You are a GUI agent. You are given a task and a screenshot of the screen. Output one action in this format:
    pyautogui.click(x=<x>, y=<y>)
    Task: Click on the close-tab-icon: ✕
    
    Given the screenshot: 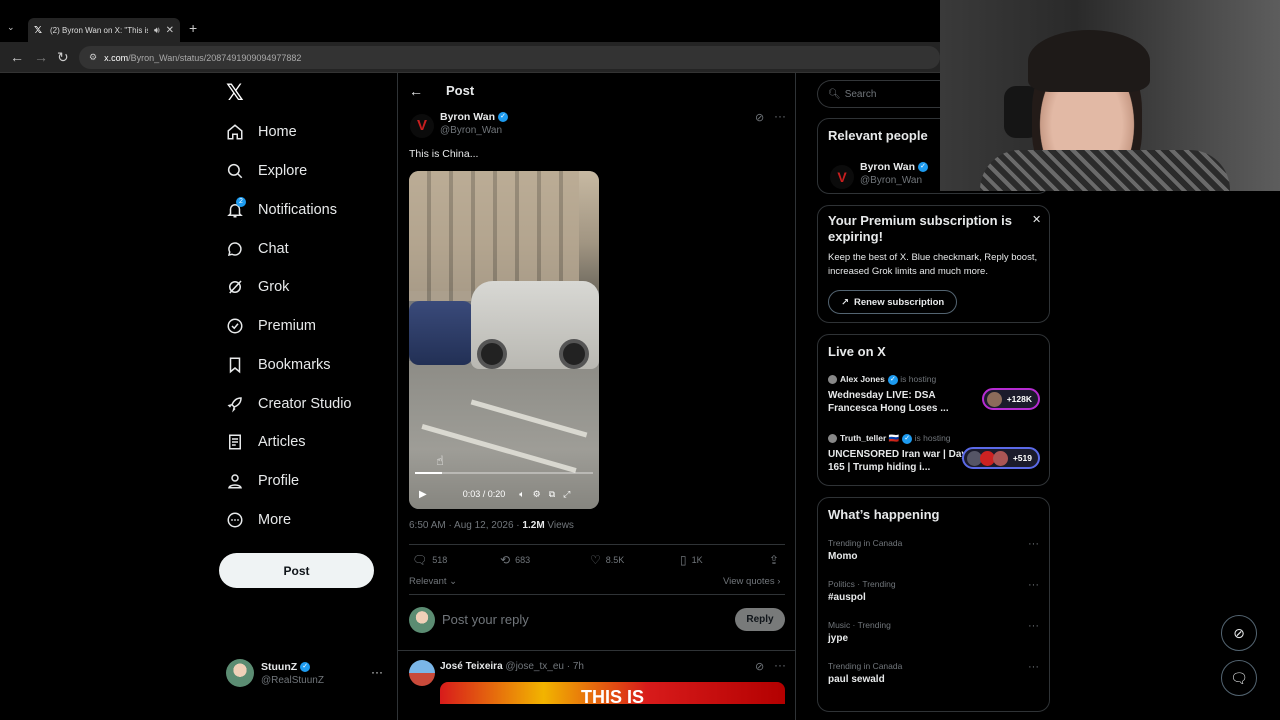 What is the action you would take?
    pyautogui.click(x=170, y=30)
    